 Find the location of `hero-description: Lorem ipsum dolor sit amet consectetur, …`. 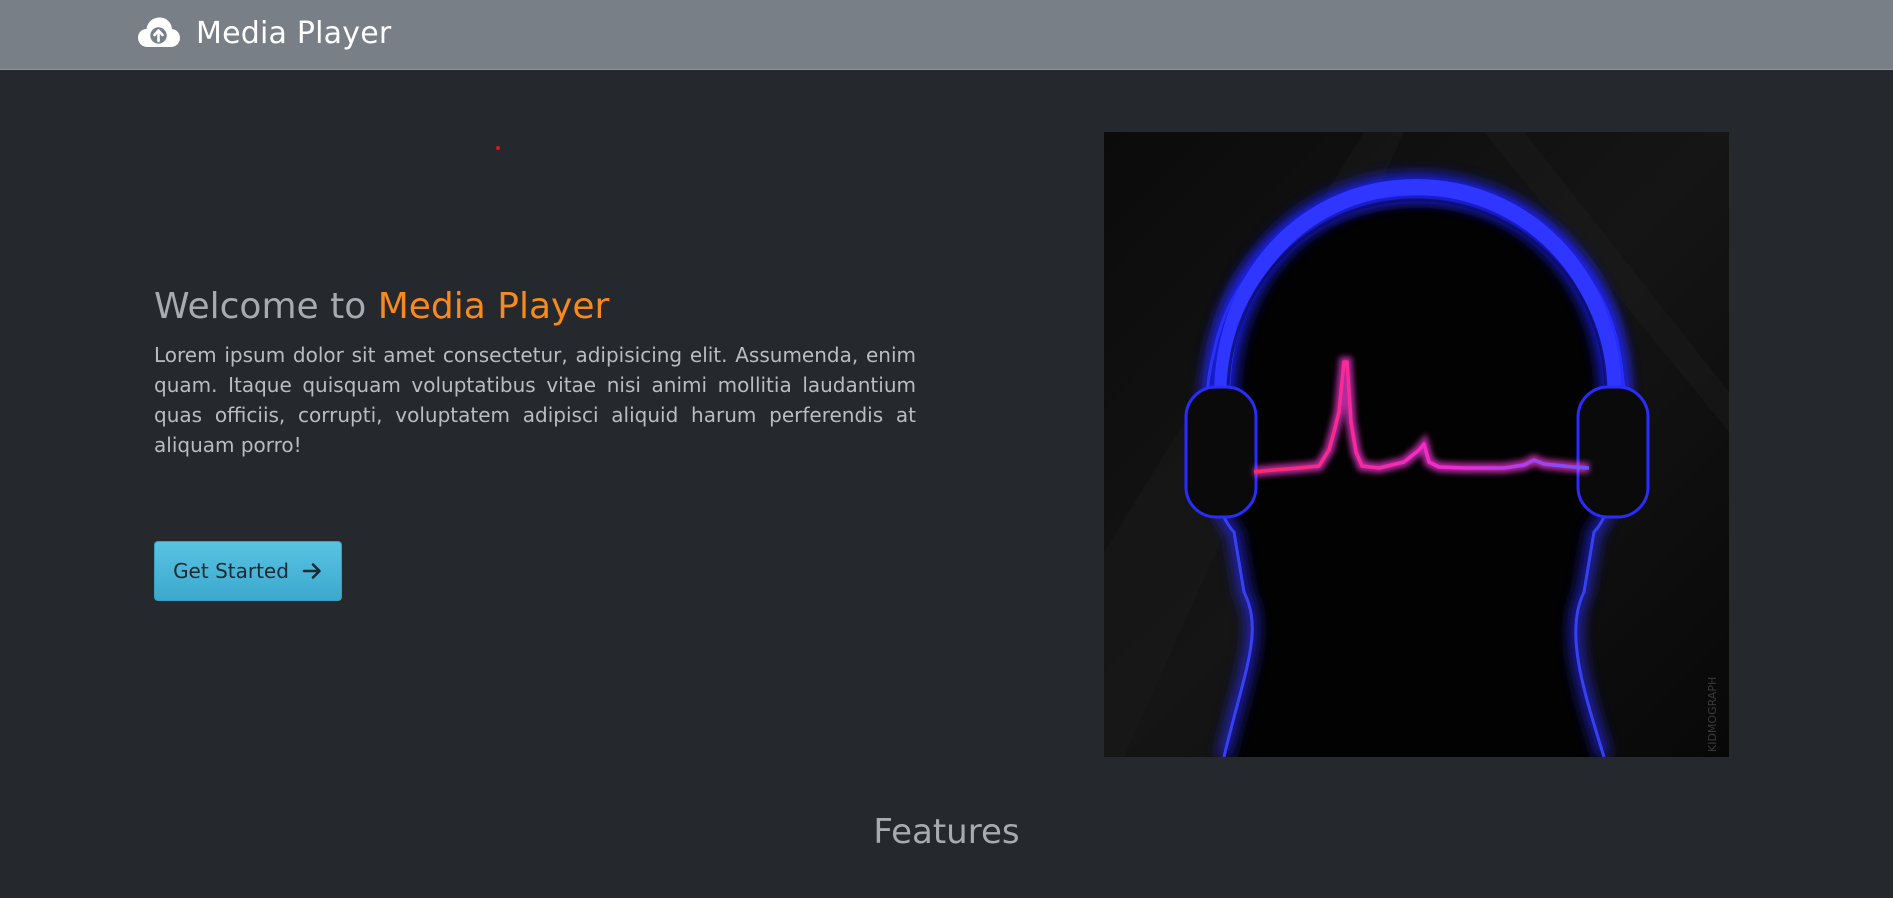

hero-description: Lorem ipsum dolor sit amet consectetur, … is located at coordinates (535, 400).